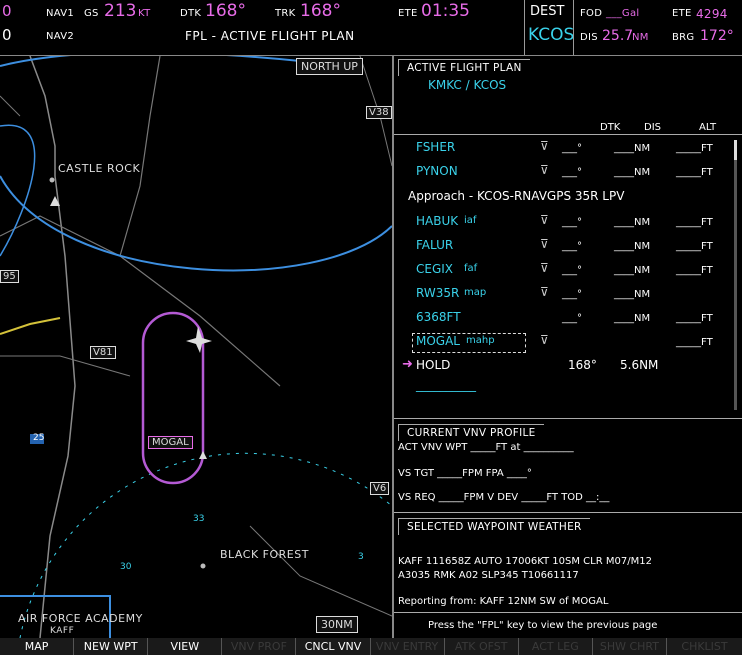 The image size is (742, 655). Describe the element at coordinates (191, 13) in the screenshot. I see `dtk-label: DTK` at that location.